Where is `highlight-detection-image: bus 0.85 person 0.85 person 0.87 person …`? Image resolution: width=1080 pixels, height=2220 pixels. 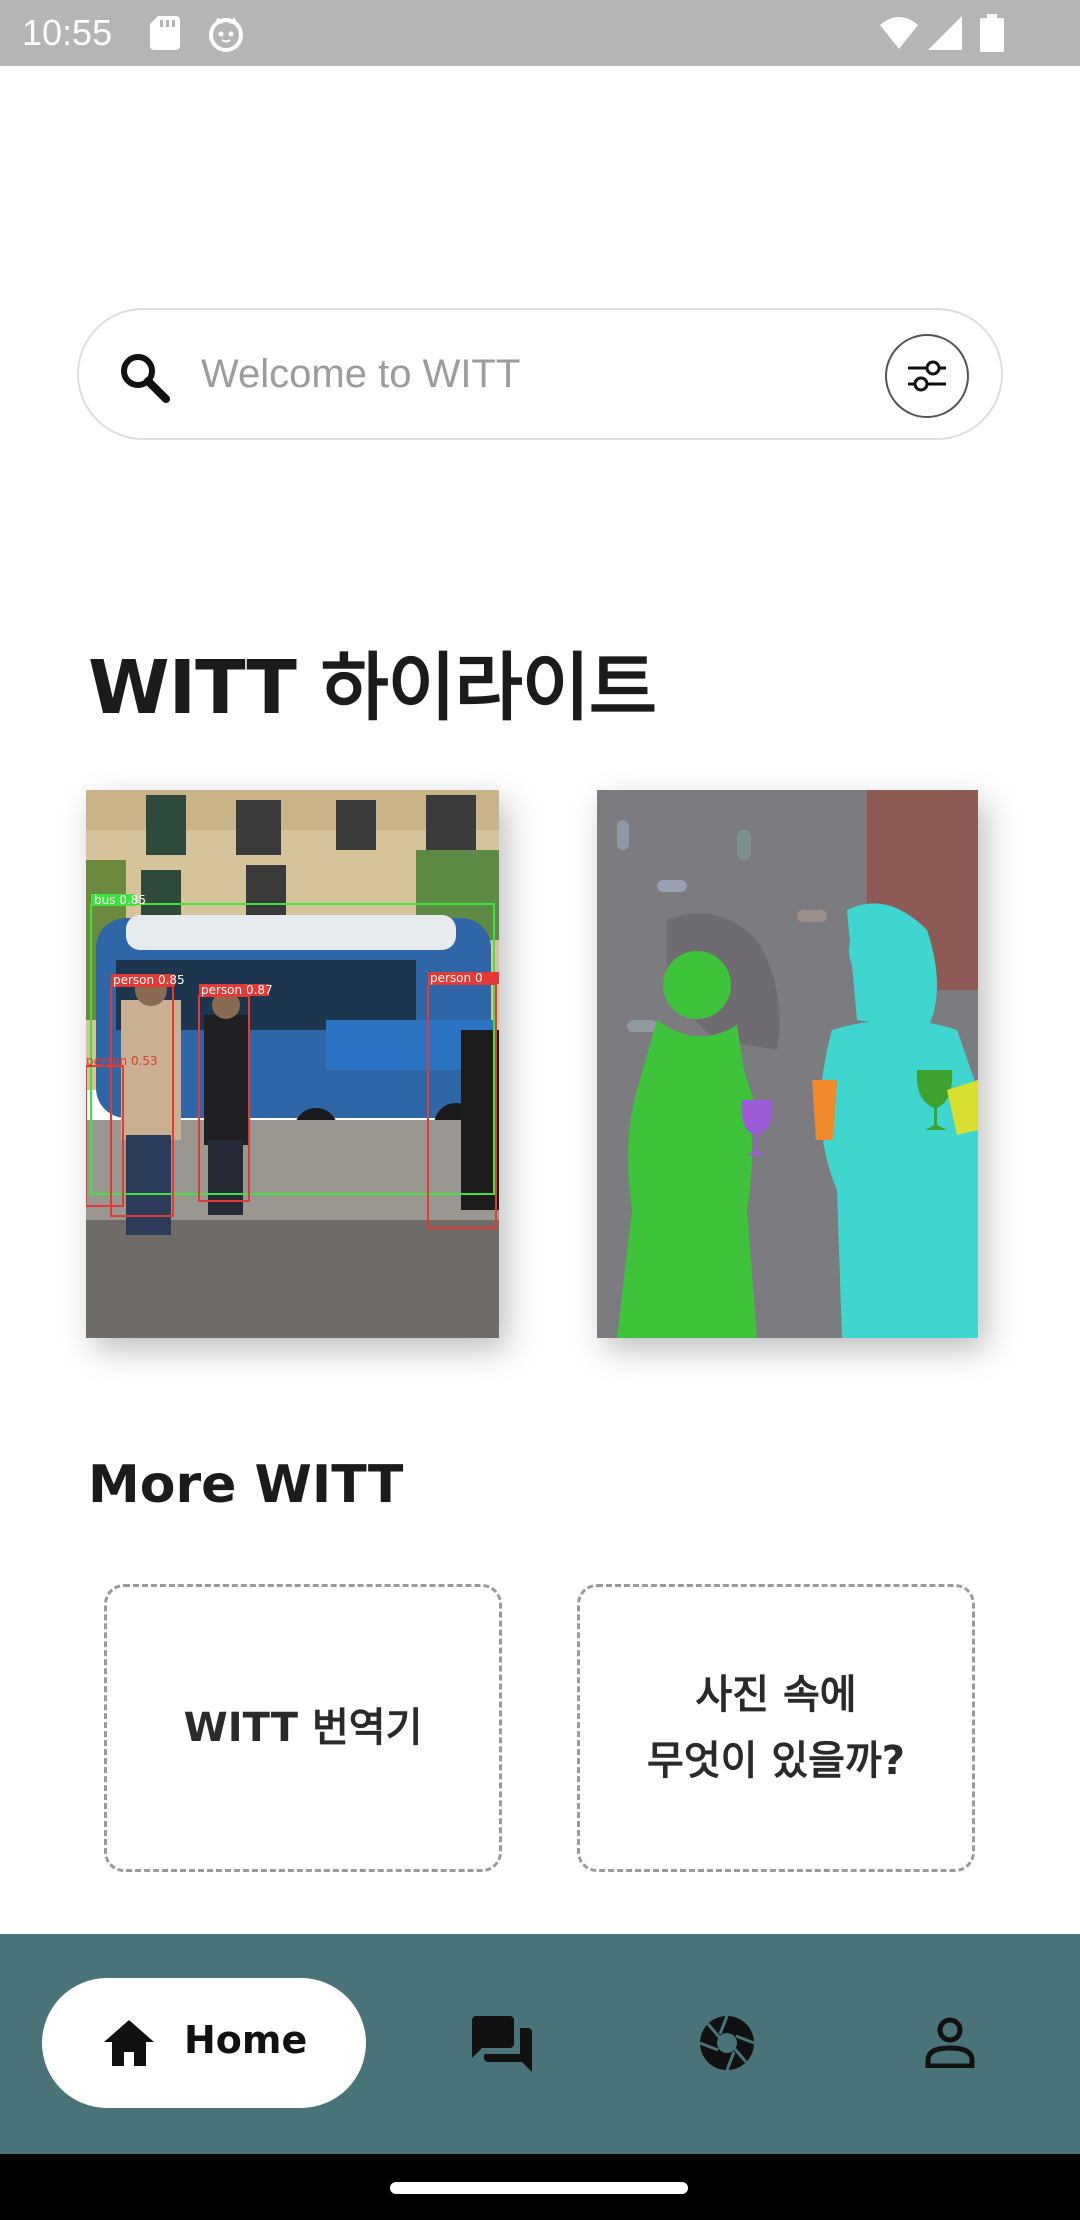 highlight-detection-image: bus 0.85 person 0.85 person 0.87 person … is located at coordinates (292, 1064).